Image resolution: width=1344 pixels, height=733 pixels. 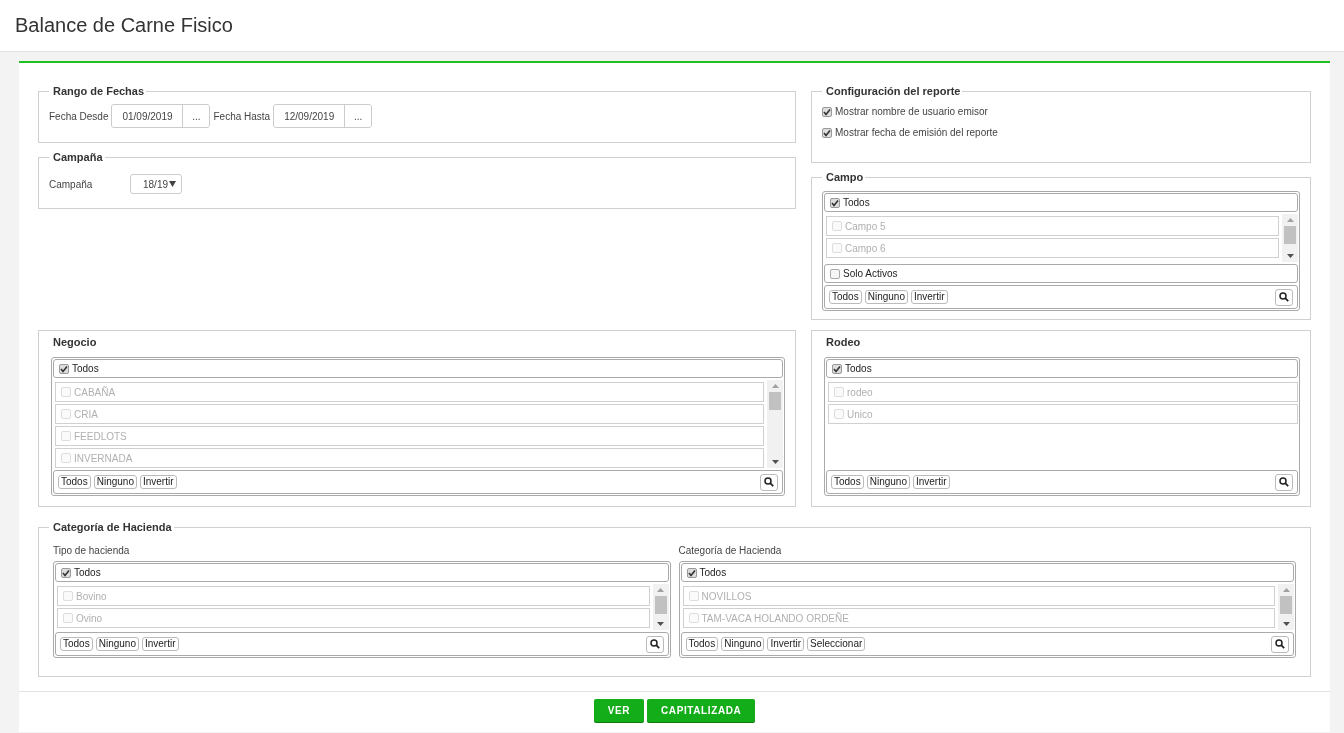 I want to click on season-dropdown: 18/19, so click(x=156, y=184).